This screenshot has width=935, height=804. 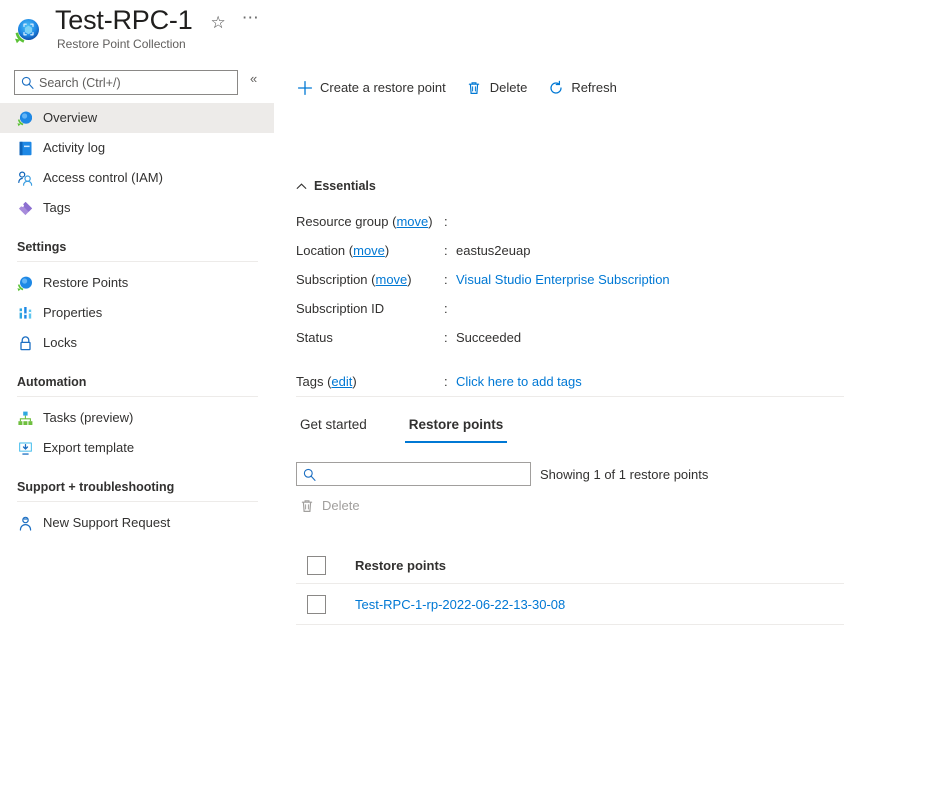 I want to click on sidebar-group-automation: Automation, so click(x=137, y=377).